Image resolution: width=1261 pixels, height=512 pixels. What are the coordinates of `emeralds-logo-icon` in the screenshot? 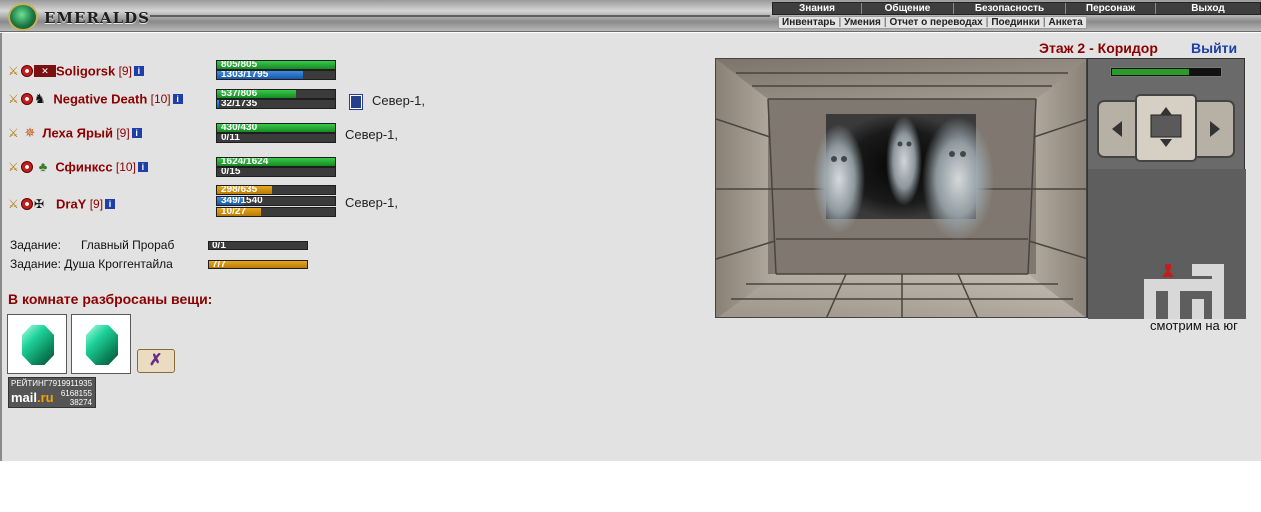 It's located at (23, 17).